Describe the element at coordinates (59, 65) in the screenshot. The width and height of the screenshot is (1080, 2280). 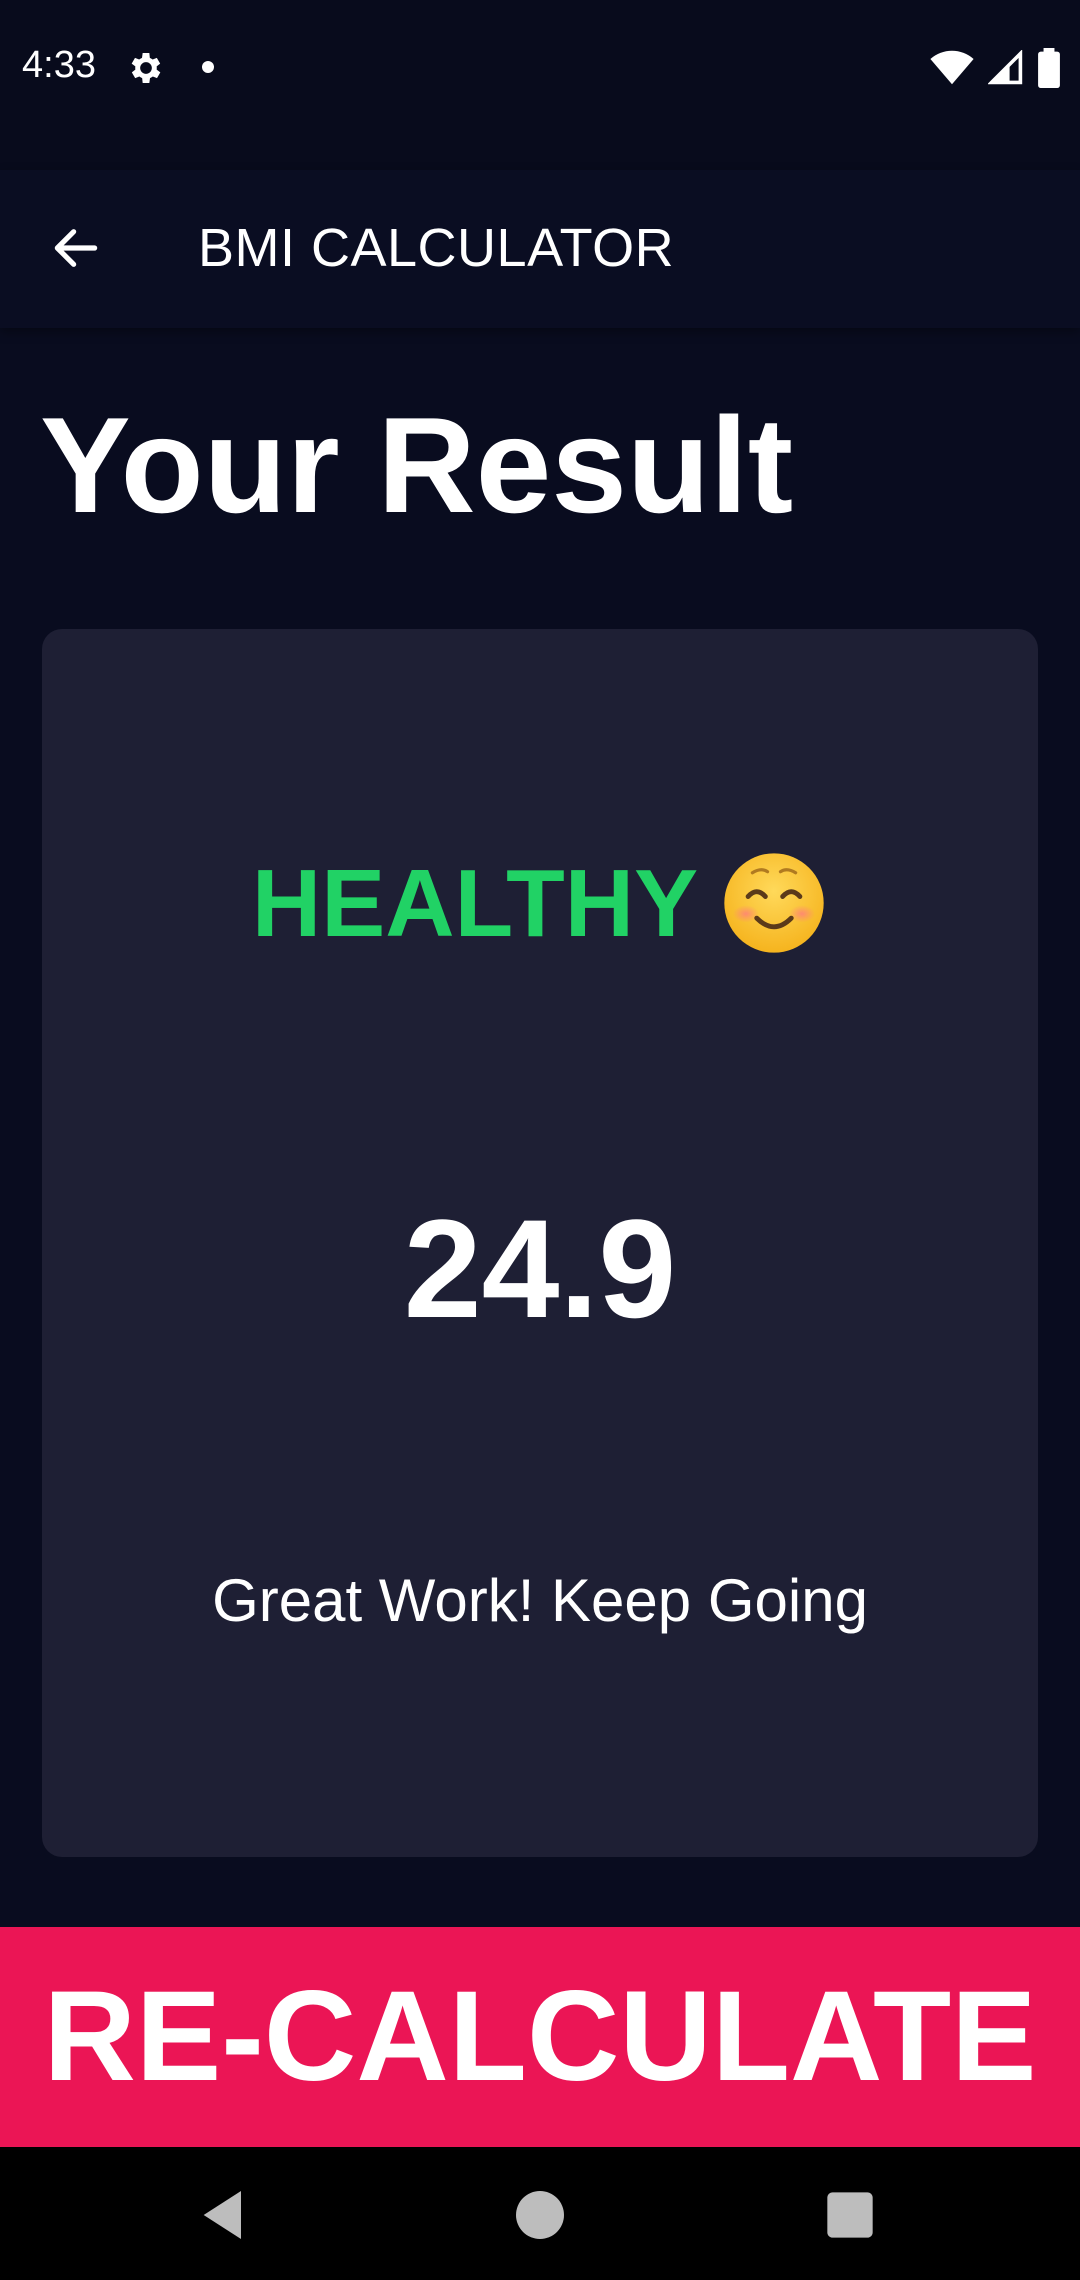
I see `status-time: 4:33` at that location.